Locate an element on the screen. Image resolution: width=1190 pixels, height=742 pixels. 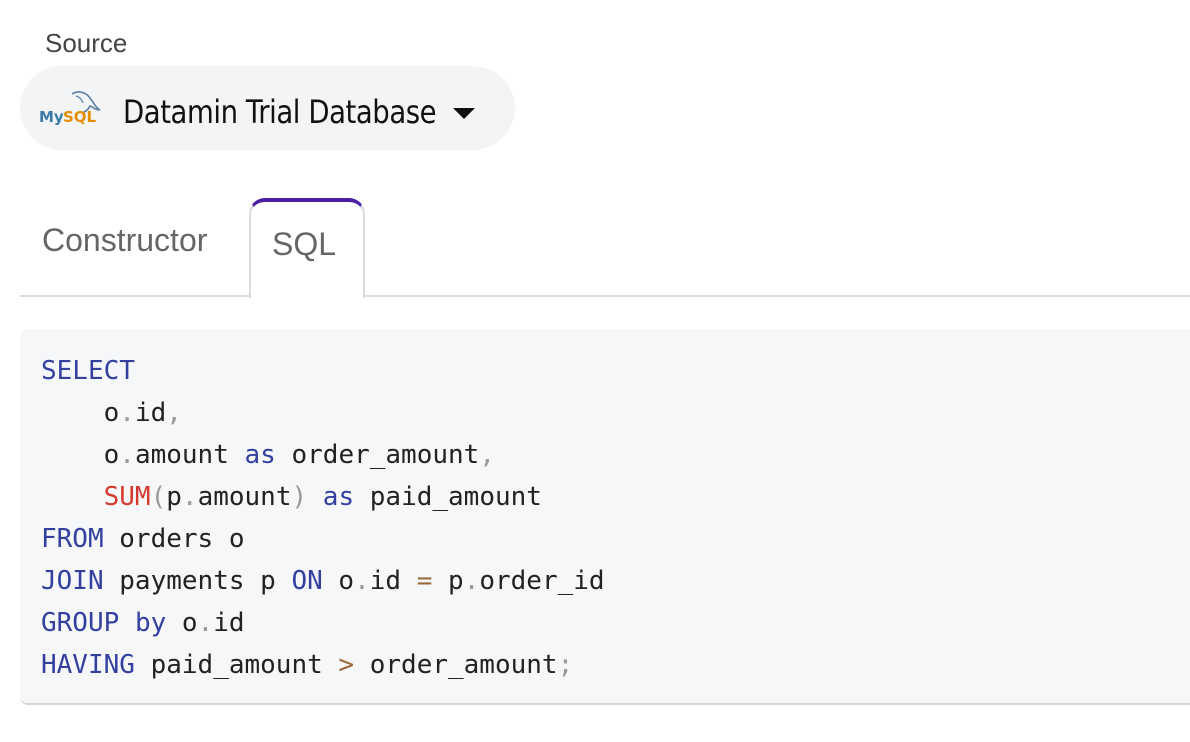
code-line: JOIN payments p ON o.id = p.order_id is located at coordinates (323, 581).